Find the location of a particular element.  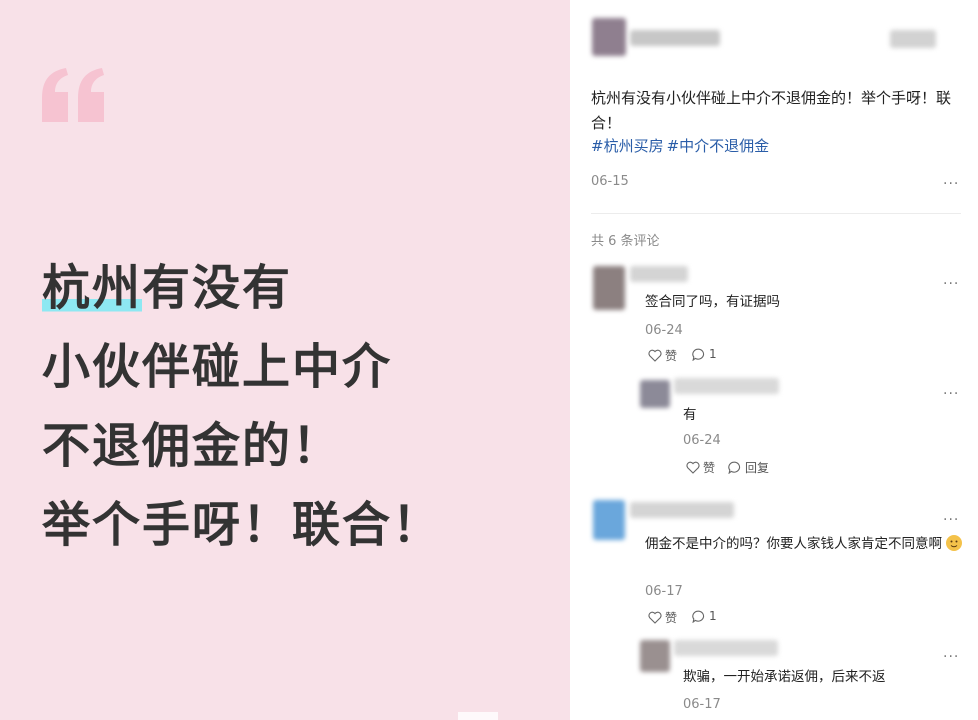

quote-highlight: 杭州 is located at coordinates (92, 288).